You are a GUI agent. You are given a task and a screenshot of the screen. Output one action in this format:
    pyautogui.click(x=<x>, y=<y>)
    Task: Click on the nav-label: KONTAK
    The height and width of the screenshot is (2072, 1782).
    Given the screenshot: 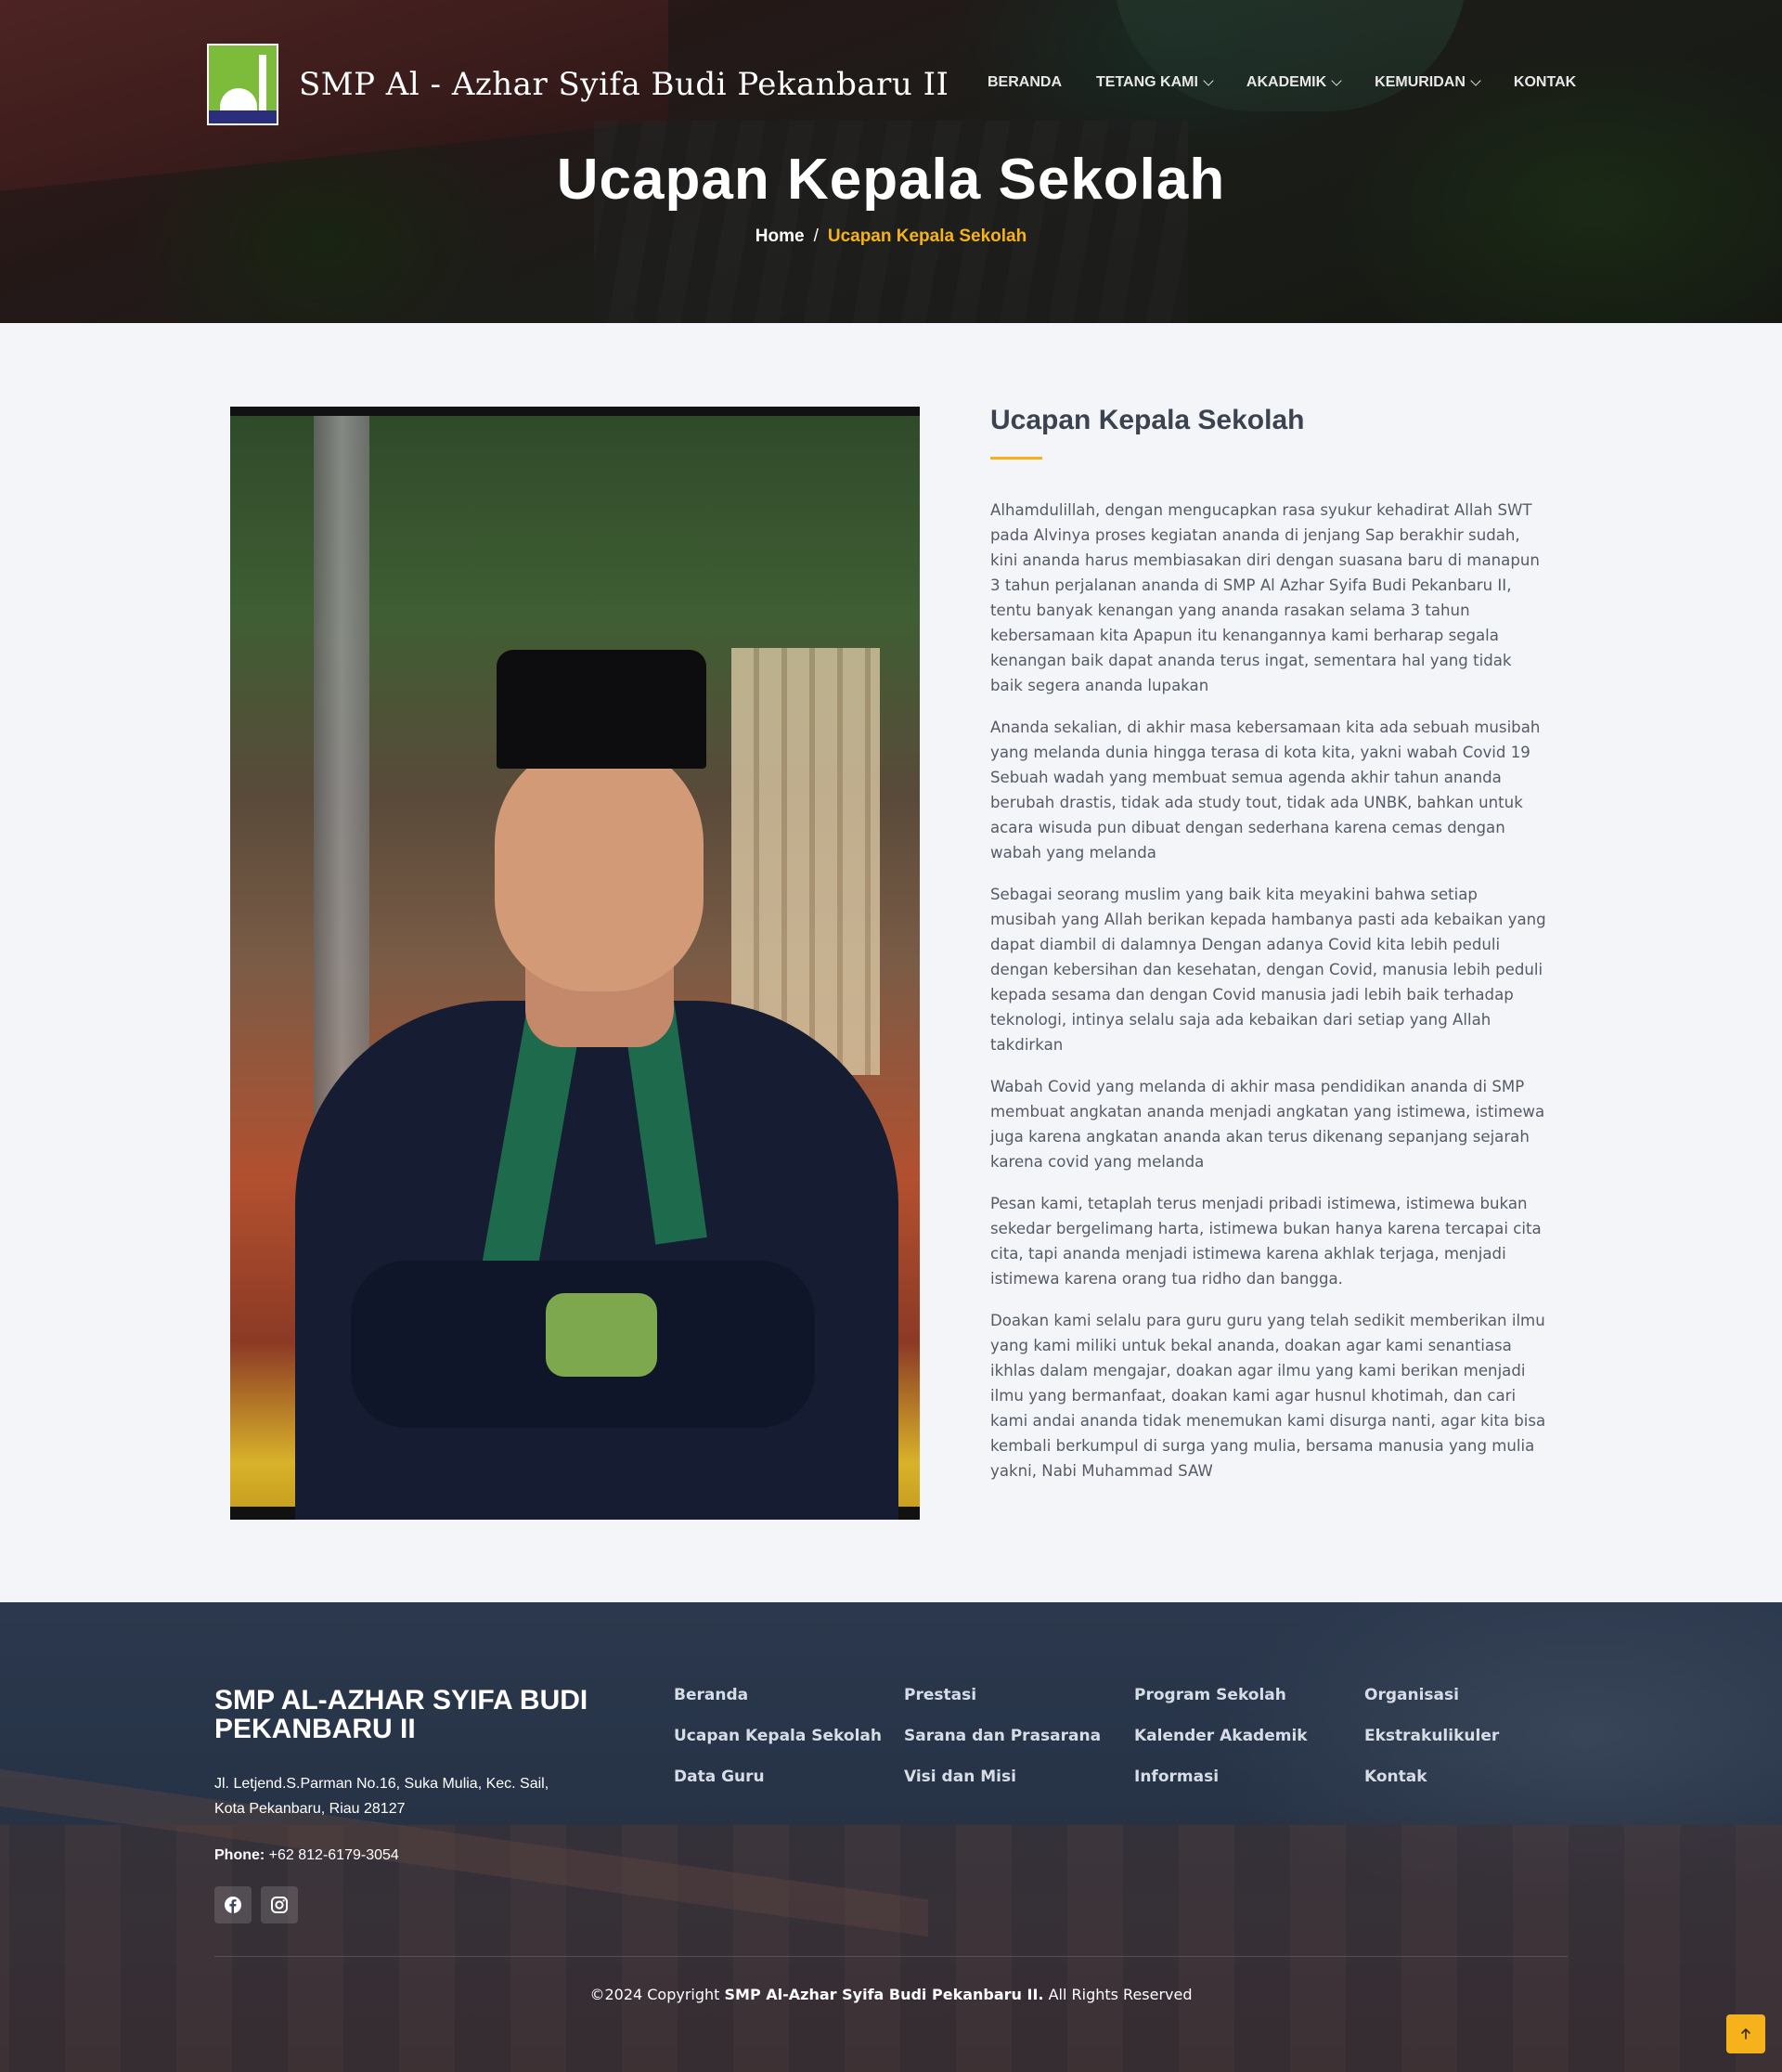 What is the action you would take?
    pyautogui.click(x=1545, y=82)
    